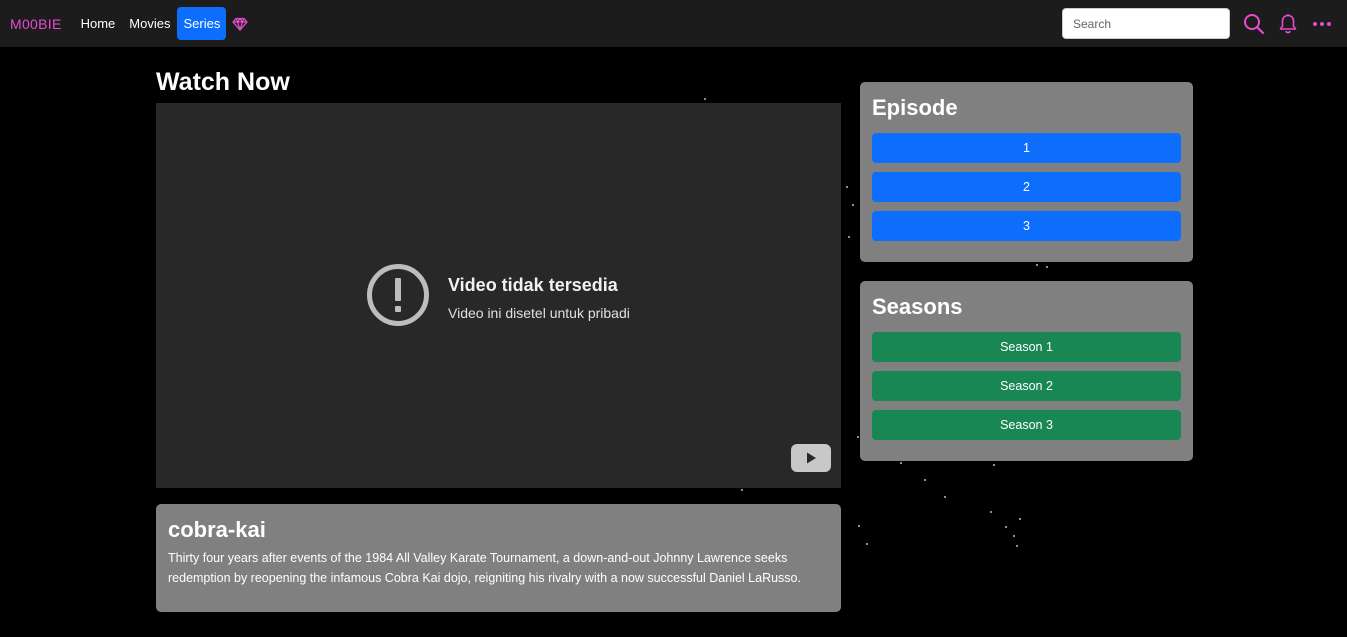 This screenshot has height=637, width=1347. What do you see at coordinates (223, 82) in the screenshot?
I see `page-title: Watch Now` at bounding box center [223, 82].